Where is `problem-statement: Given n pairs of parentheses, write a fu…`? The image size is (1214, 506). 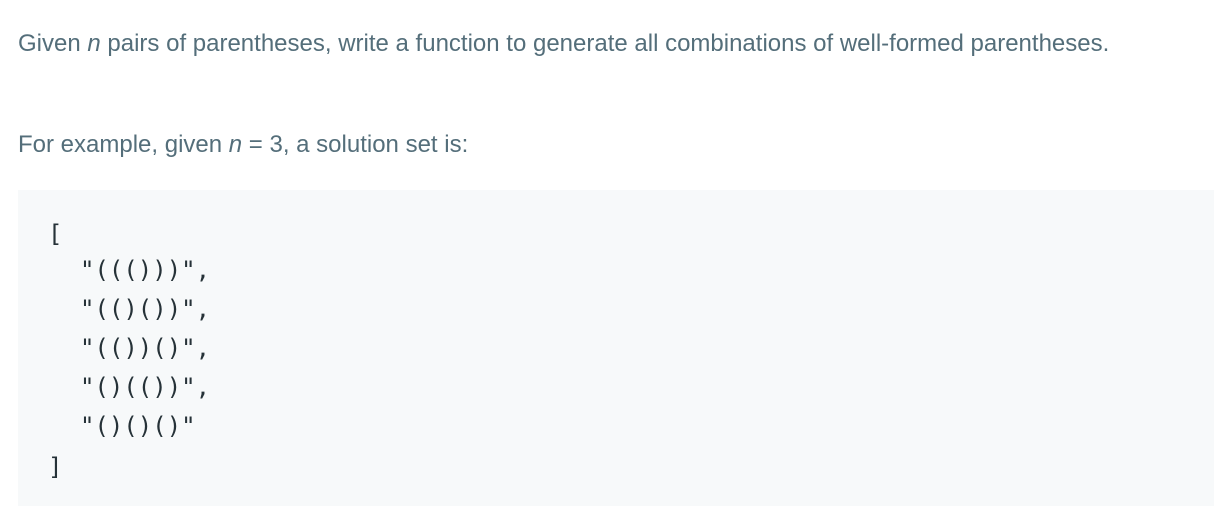
problem-statement: Given n pairs of parentheses, write a fu… is located at coordinates (593, 44).